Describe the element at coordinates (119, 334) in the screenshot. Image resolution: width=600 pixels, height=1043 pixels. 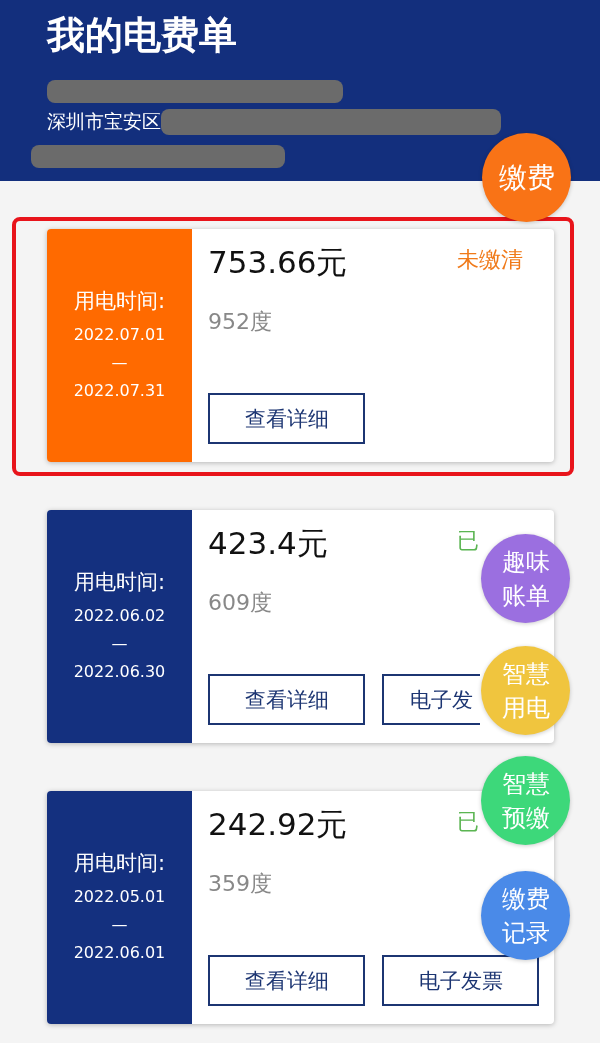
I see `start-date: 2022.07.01` at that location.